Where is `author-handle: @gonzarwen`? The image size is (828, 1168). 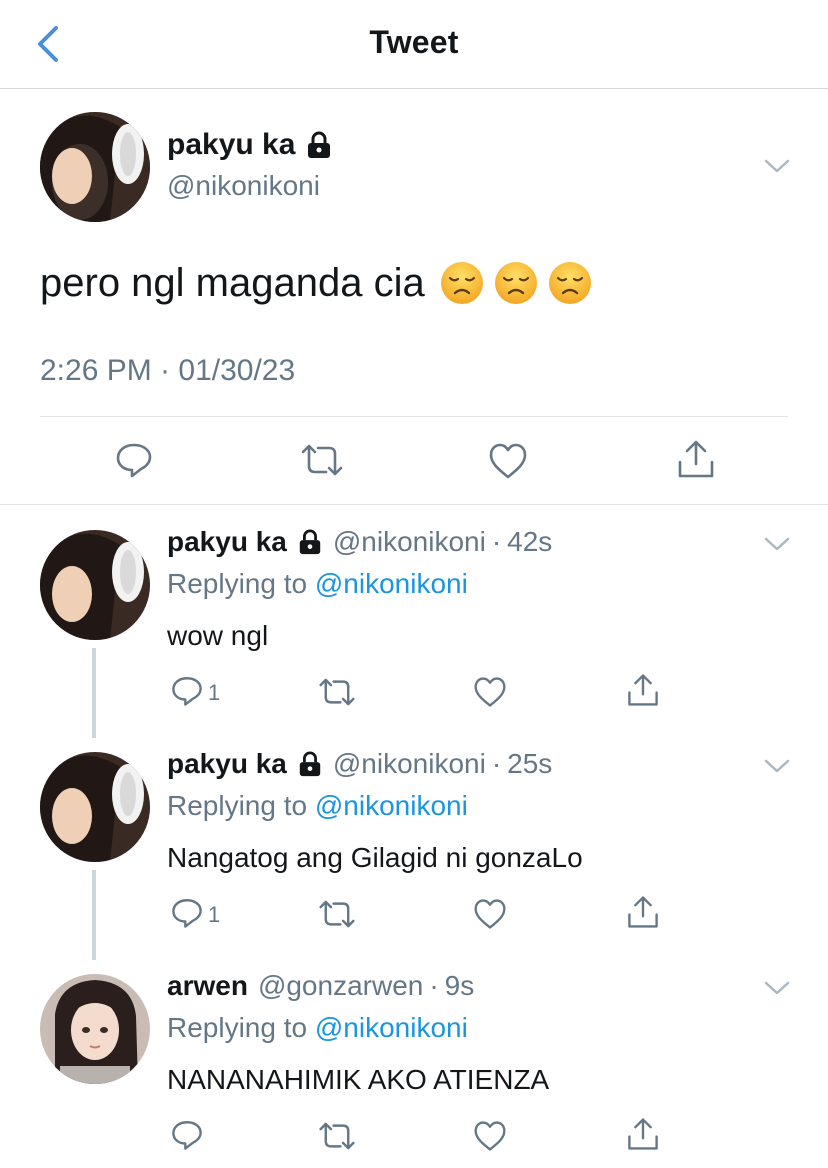 author-handle: @gonzarwen is located at coordinates (340, 985).